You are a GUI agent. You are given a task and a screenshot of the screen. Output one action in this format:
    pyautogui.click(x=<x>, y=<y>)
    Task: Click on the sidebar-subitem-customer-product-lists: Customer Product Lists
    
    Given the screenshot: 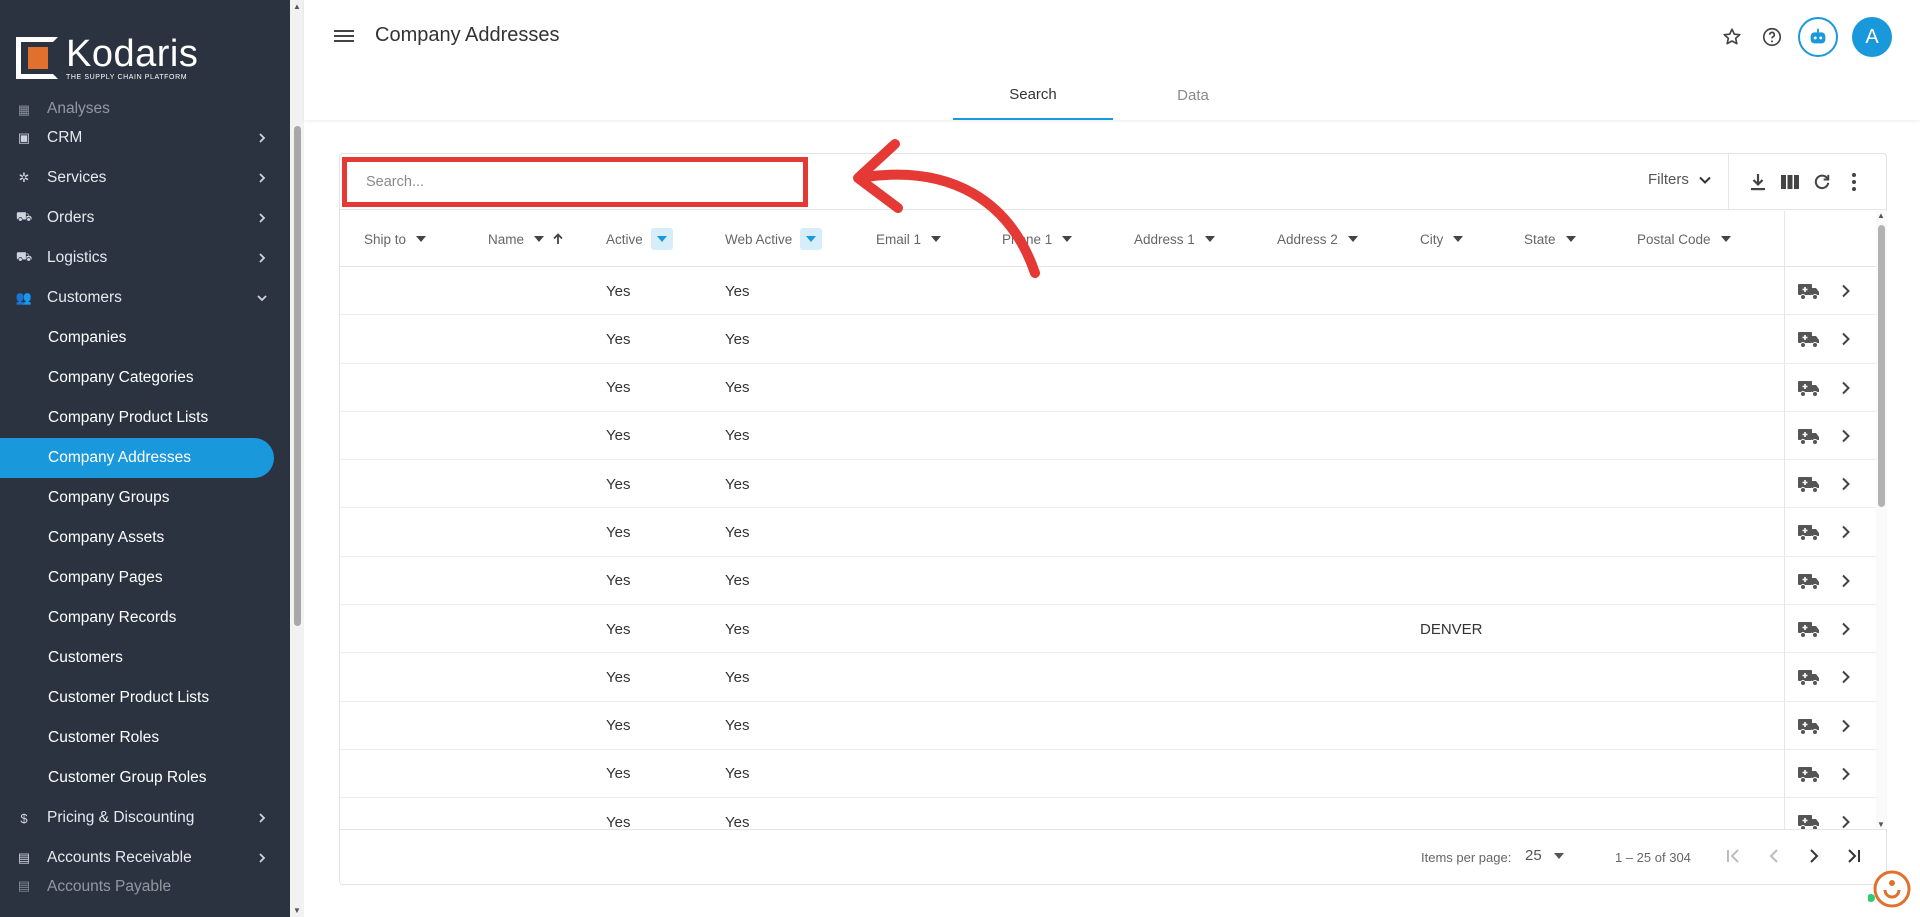 What is the action you would take?
    pyautogui.click(x=145, y=698)
    